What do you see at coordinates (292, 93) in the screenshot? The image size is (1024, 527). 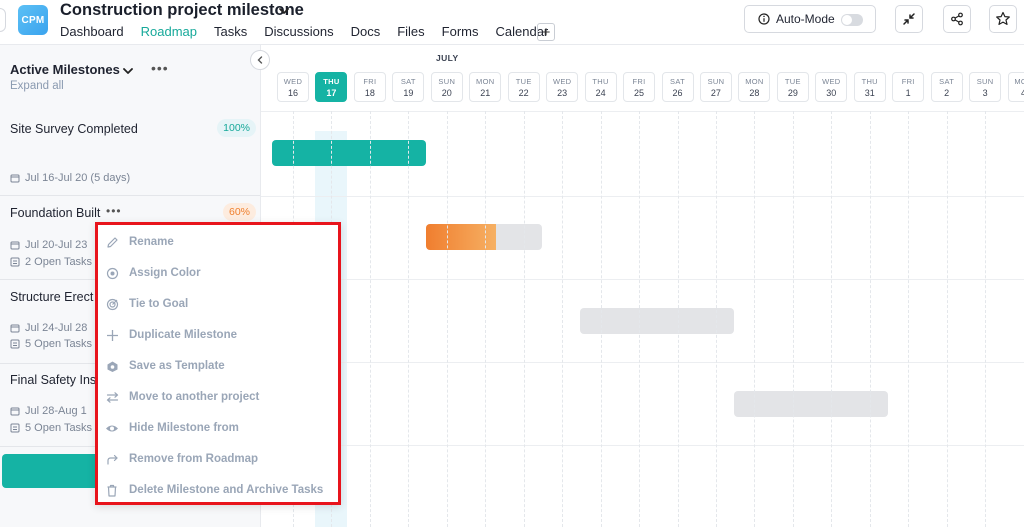 I see `day-number: 16` at bounding box center [292, 93].